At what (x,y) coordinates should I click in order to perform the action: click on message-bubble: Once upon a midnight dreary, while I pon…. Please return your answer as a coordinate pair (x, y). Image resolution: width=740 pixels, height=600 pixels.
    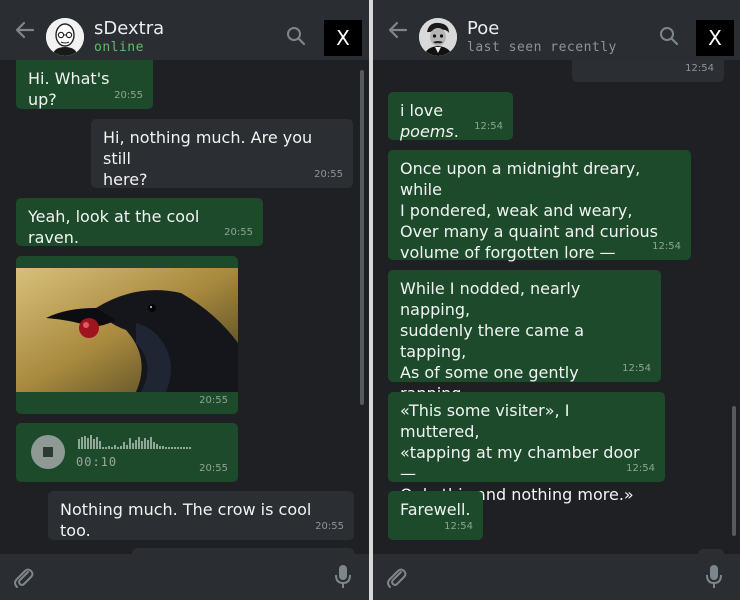
    Looking at the image, I should click on (539, 206).